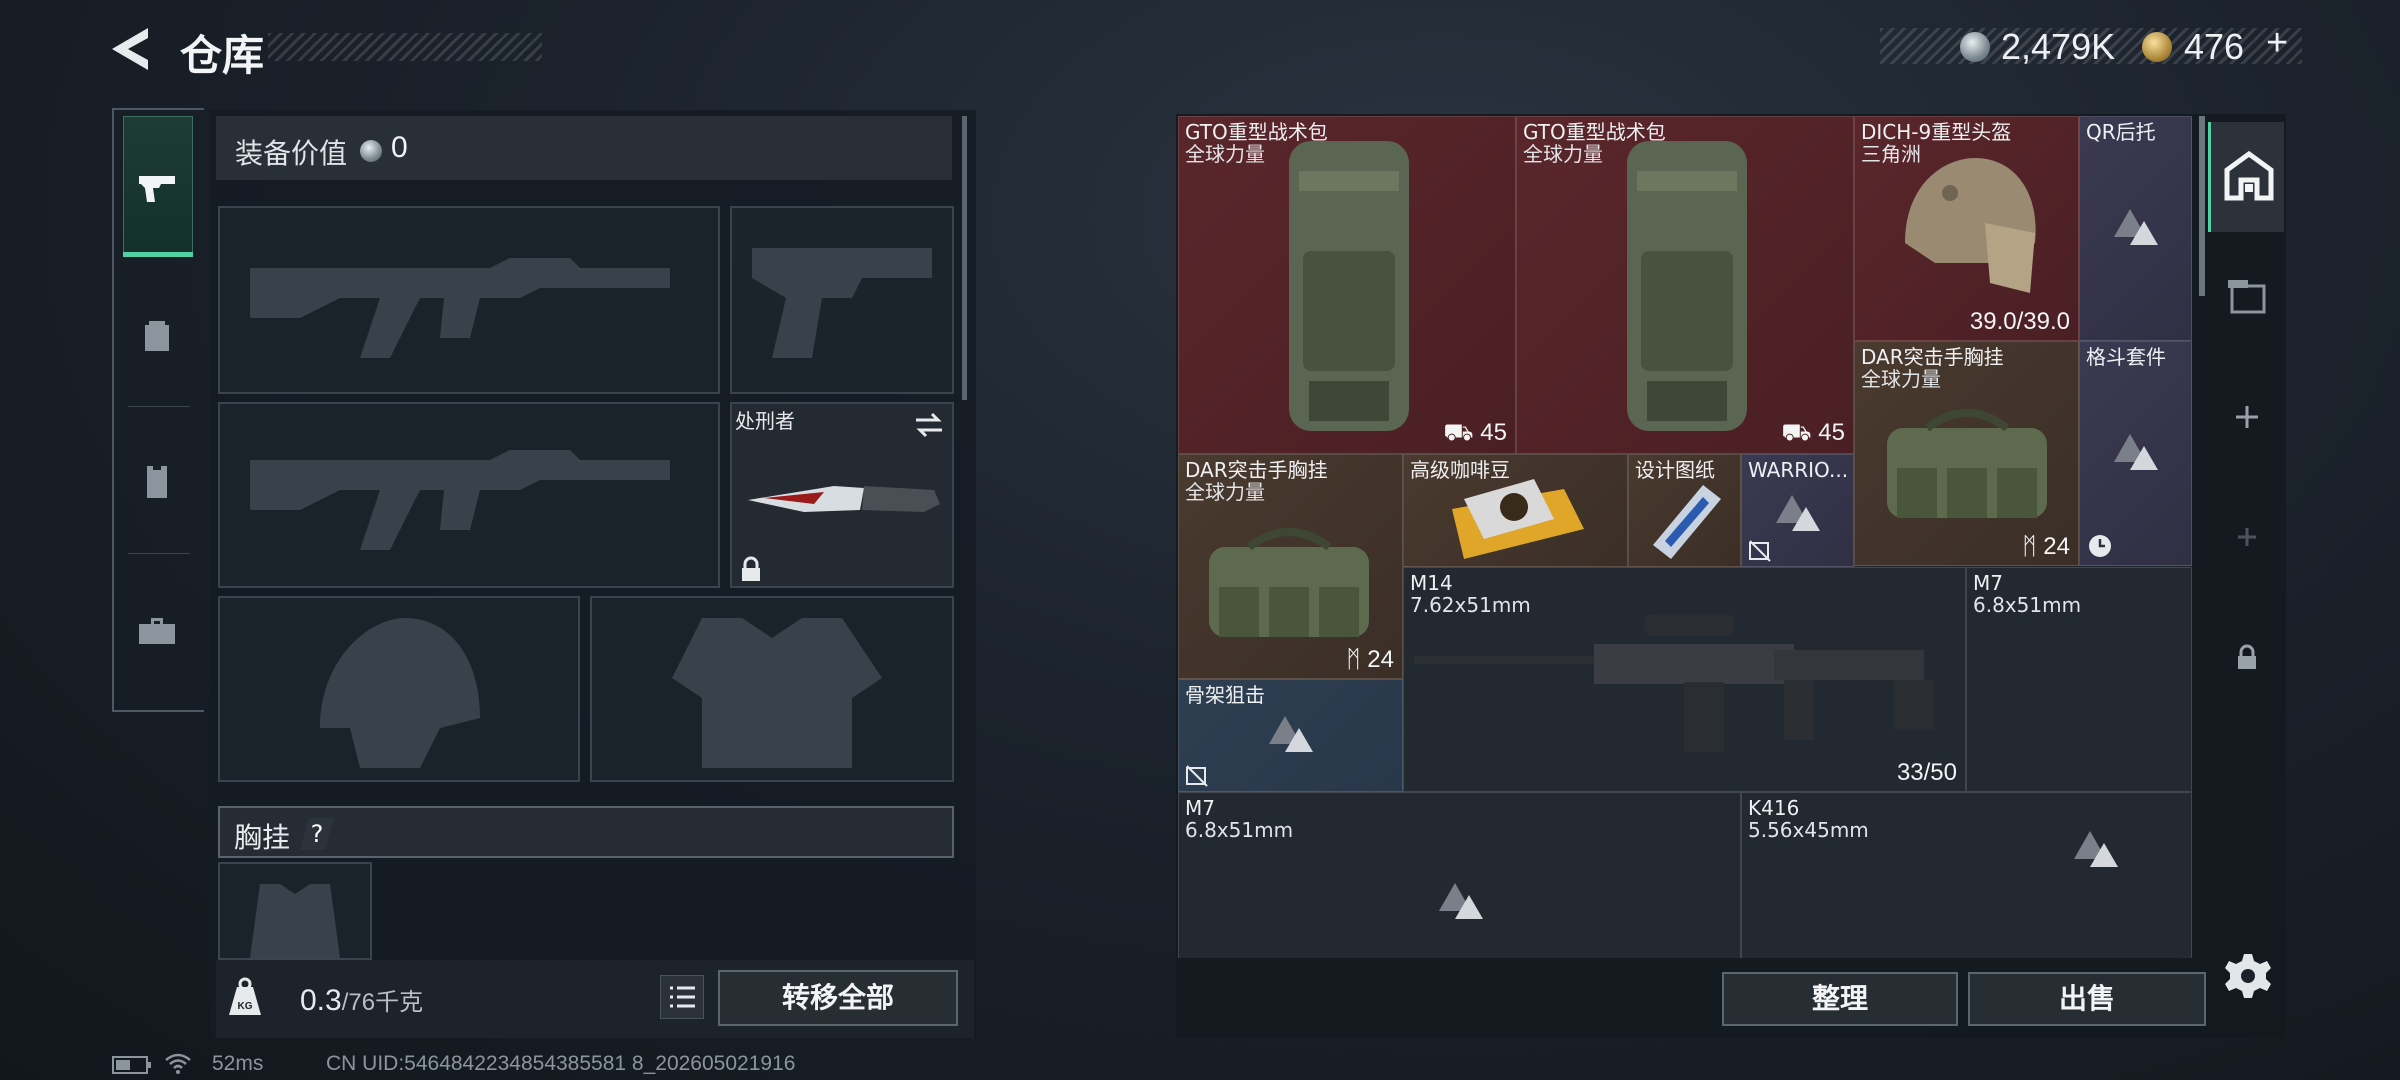 This screenshot has width=2400, height=1080. I want to click on pistol-icon, so click(157, 189).